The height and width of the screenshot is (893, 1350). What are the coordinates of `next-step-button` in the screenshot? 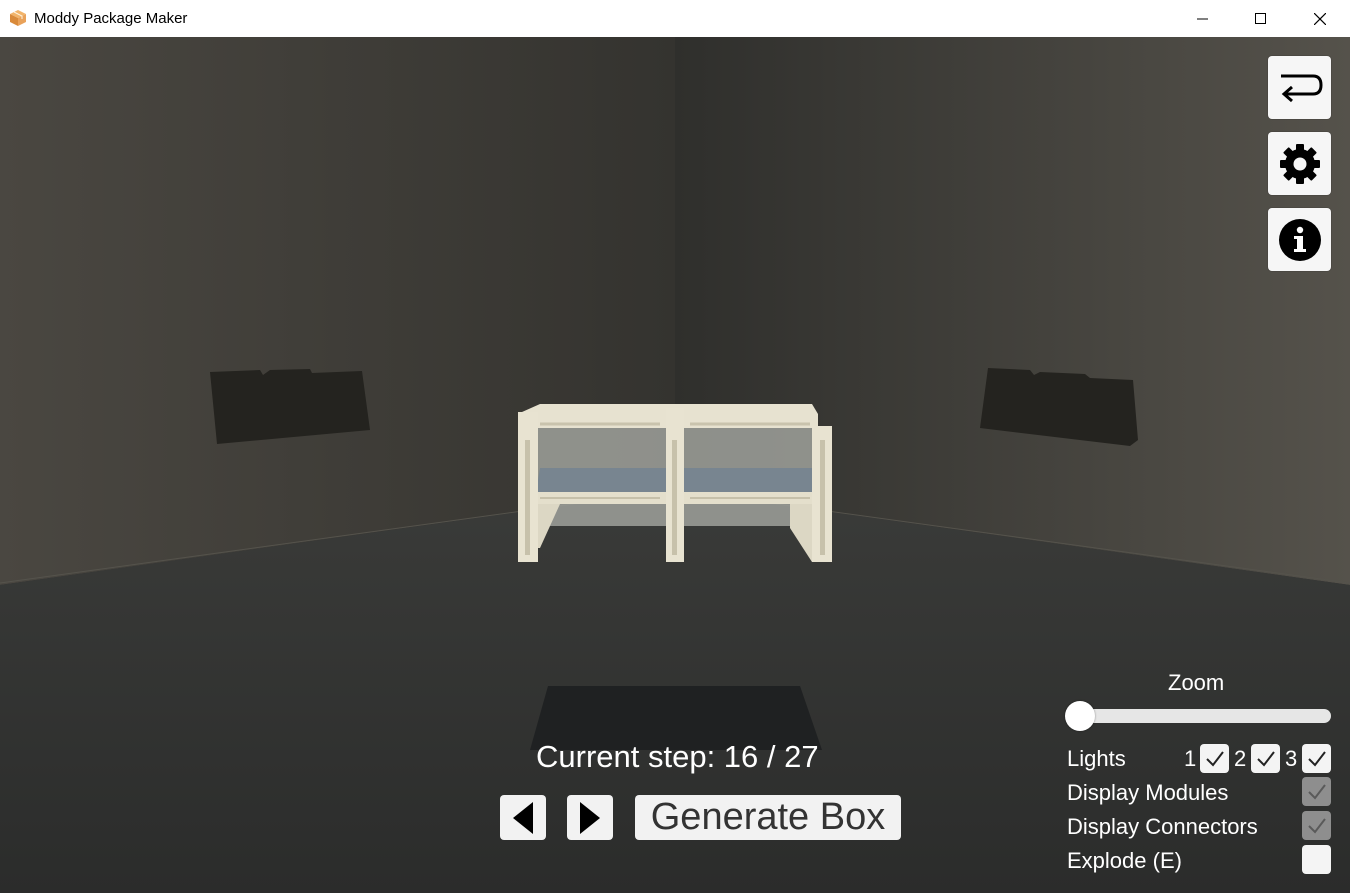 It's located at (590, 817).